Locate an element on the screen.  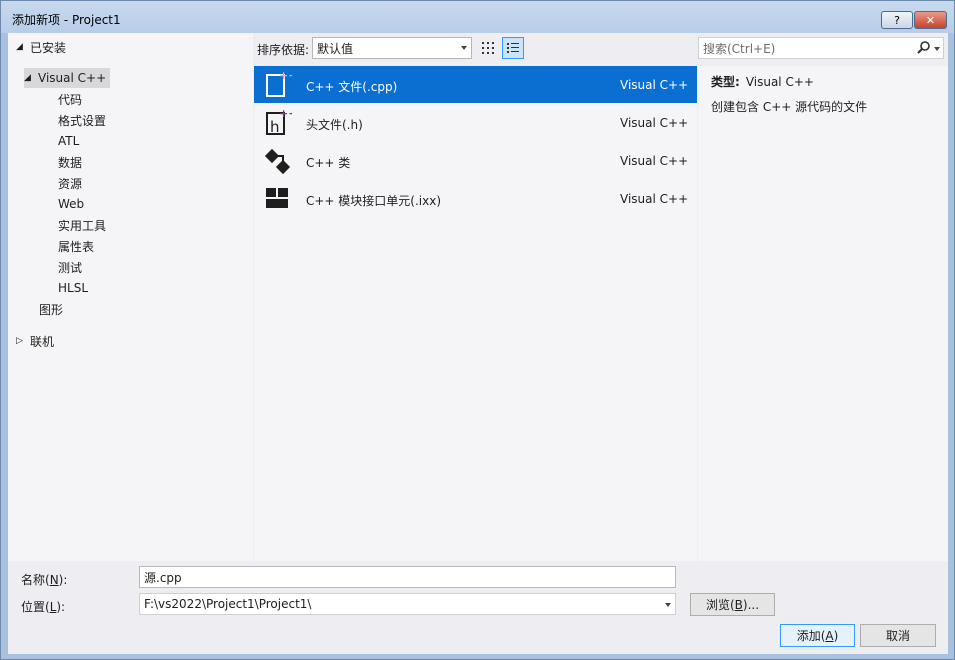
module-icon is located at coordinates (277, 198).